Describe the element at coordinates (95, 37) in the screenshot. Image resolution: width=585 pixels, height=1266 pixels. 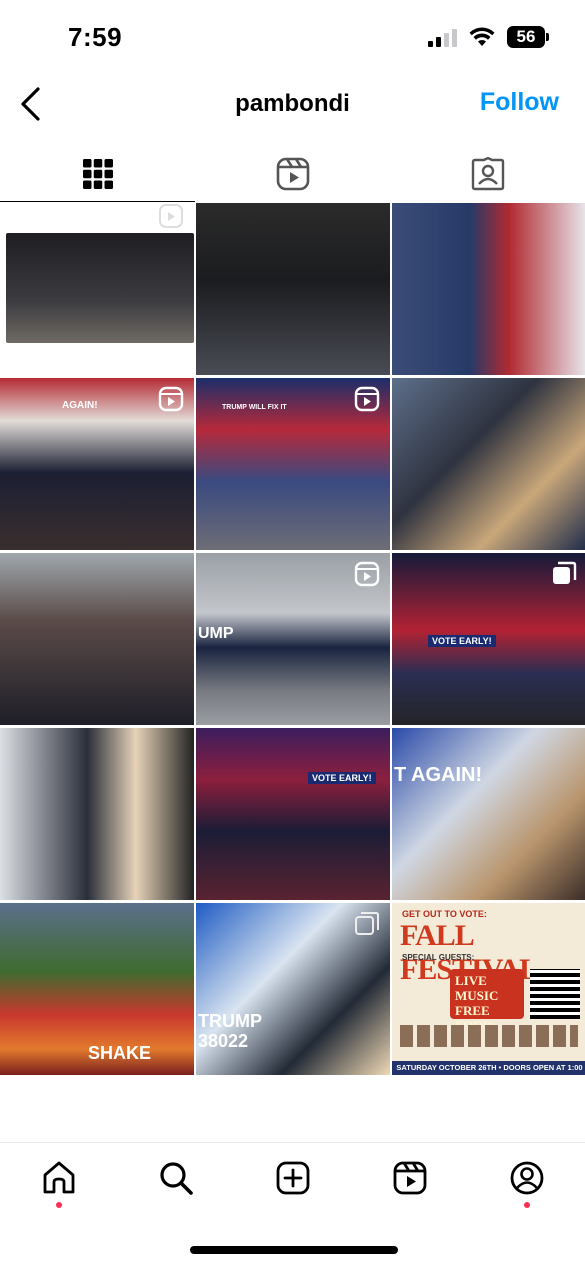
I see `status-time: 7:59` at that location.